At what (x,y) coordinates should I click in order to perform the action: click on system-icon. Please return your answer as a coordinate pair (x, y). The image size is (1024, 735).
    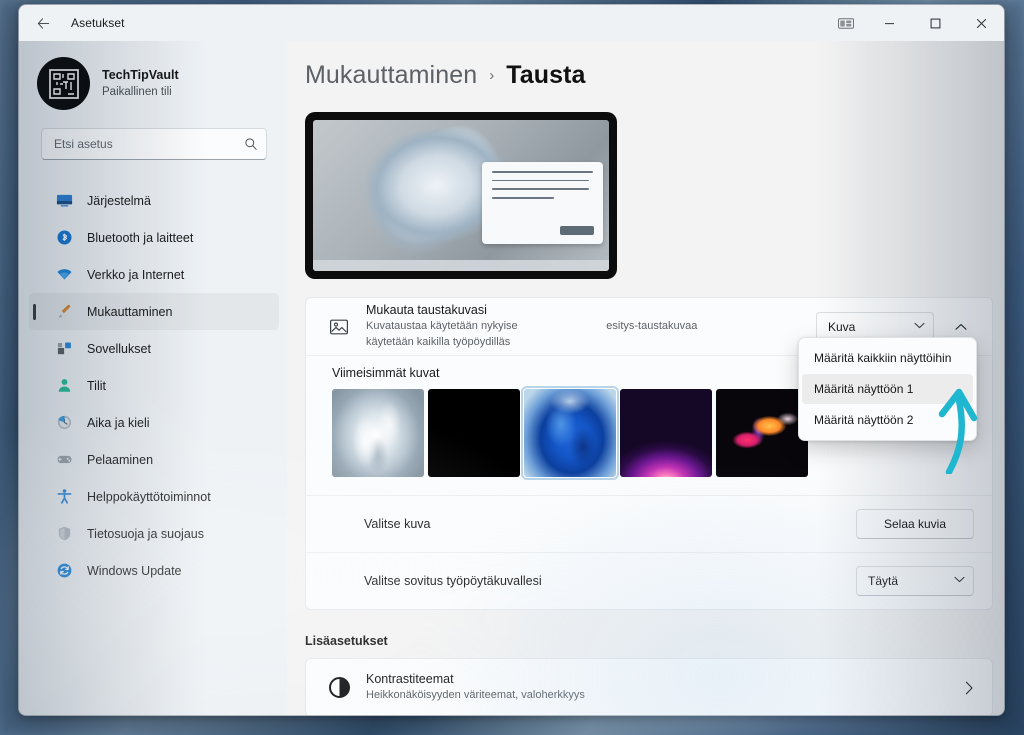
    Looking at the image, I should click on (64, 201).